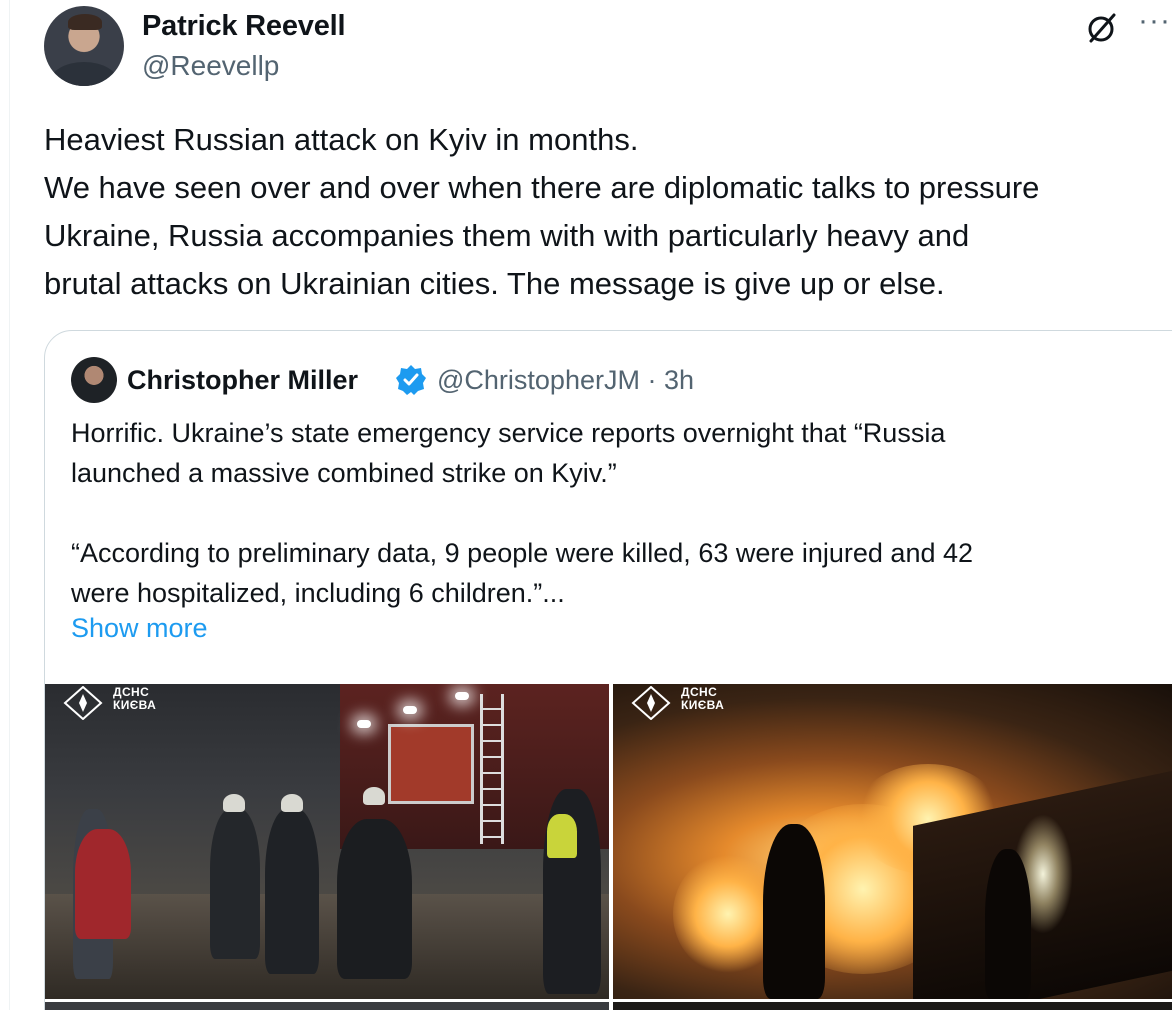 The image size is (1172, 1010). I want to click on quoted-author-avatar, so click(94, 380).